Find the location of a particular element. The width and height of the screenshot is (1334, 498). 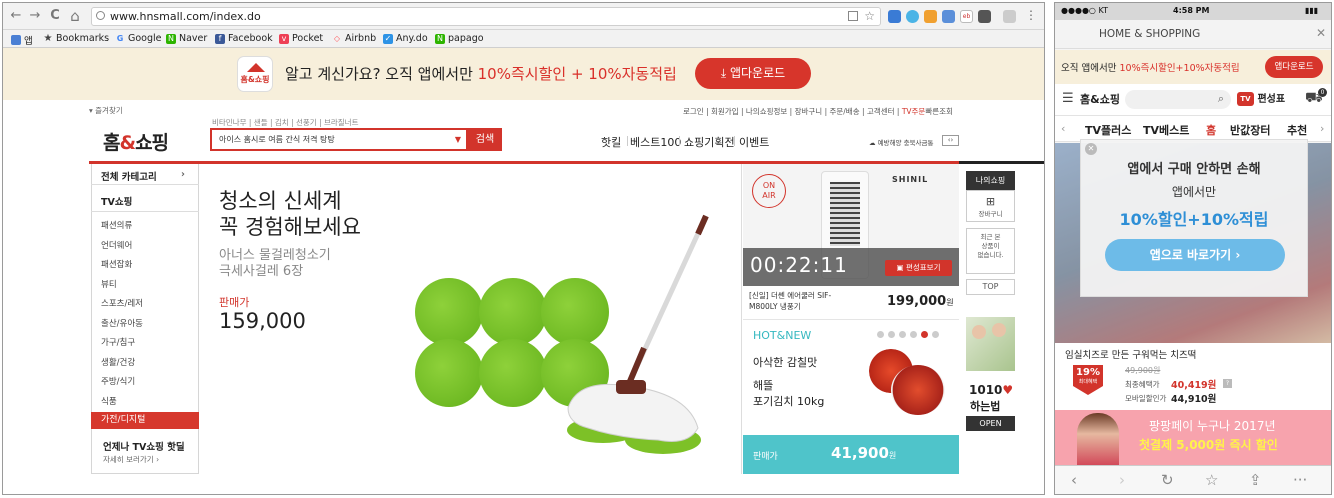

bookmark-facebook: f Facebook is located at coordinates (244, 38).